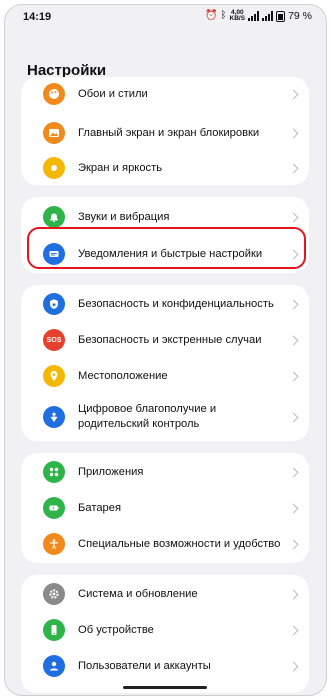 The image size is (331, 700). What do you see at coordinates (116, 629) in the screenshot?
I see `settings-item-label: Об устройстве` at bounding box center [116, 629].